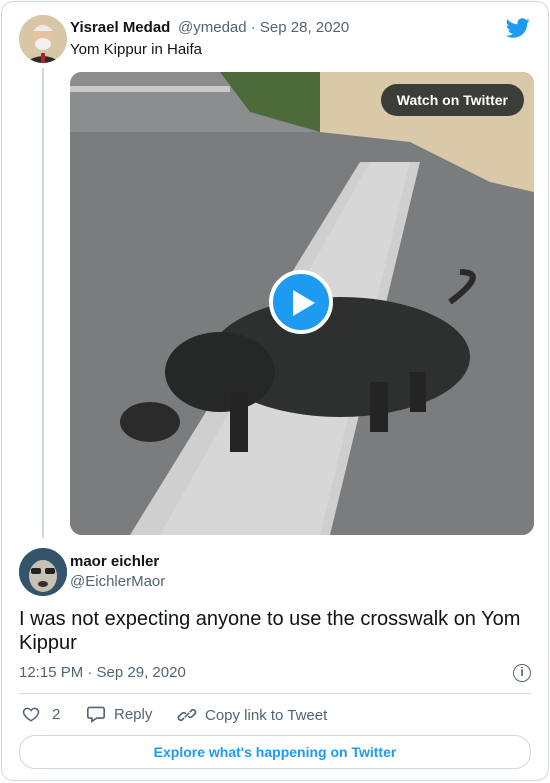 The width and height of the screenshot is (550, 783). Describe the element at coordinates (133, 714) in the screenshot. I see `reply-label: Reply` at that location.